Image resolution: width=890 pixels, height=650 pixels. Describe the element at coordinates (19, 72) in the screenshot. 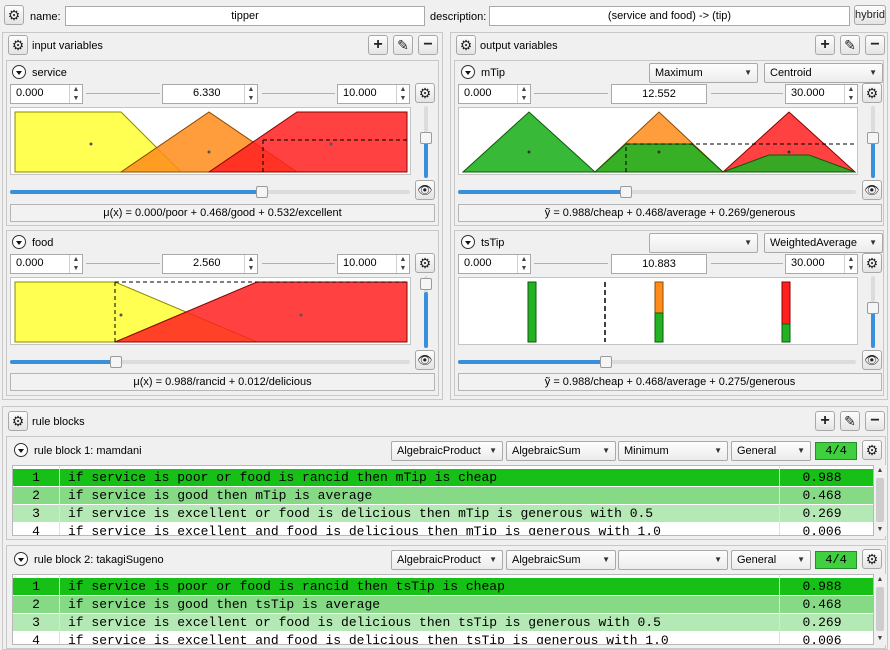

I see `collapse-service-icon` at that location.